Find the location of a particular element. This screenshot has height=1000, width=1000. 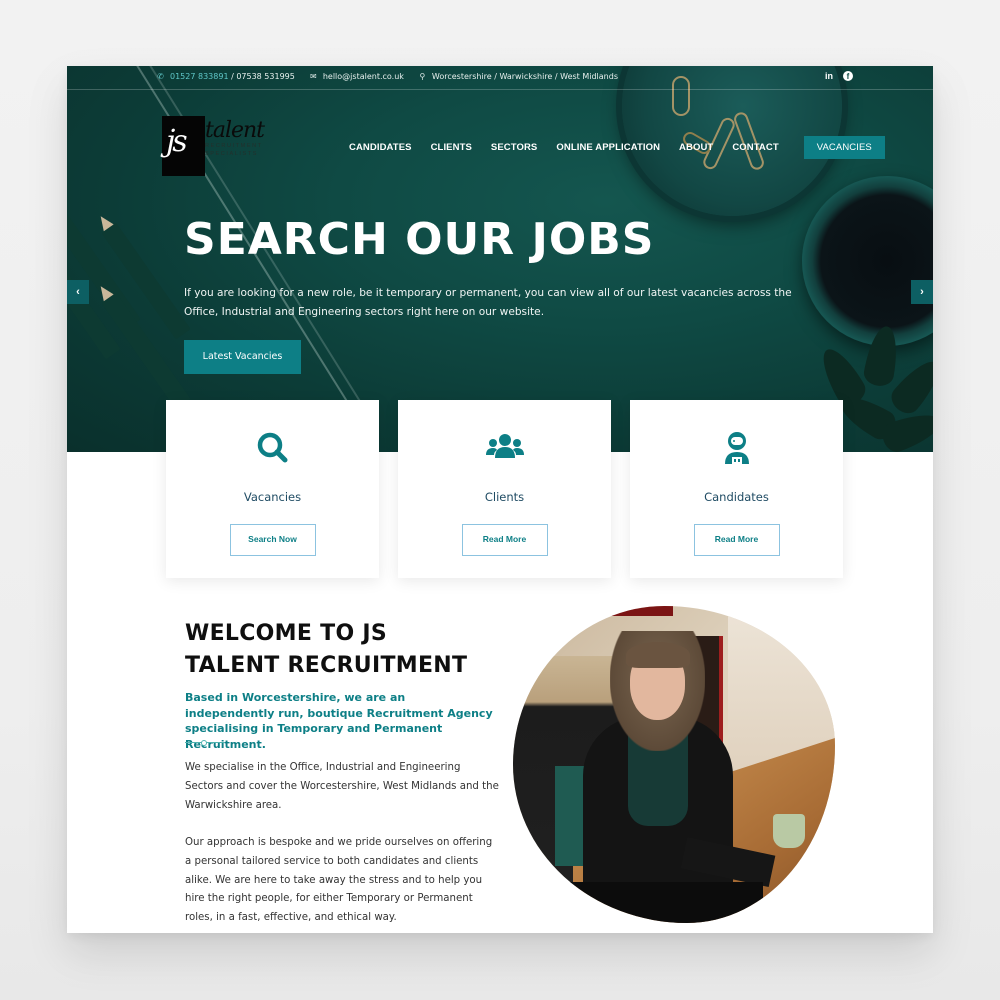

nav-sectors: SECTORS is located at coordinates (514, 147).